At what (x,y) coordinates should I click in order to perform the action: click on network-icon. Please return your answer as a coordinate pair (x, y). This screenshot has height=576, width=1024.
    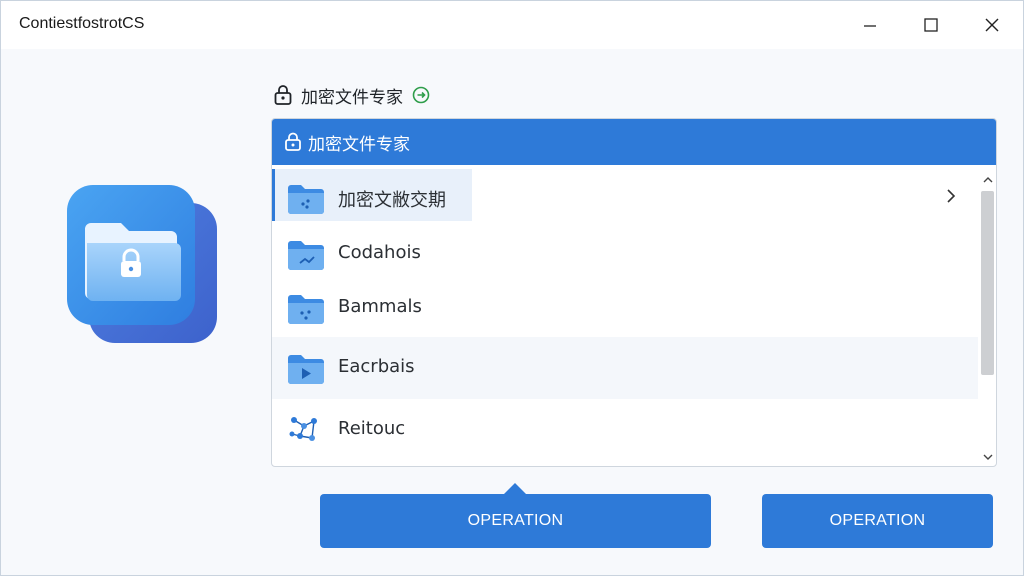
    Looking at the image, I should click on (303, 429).